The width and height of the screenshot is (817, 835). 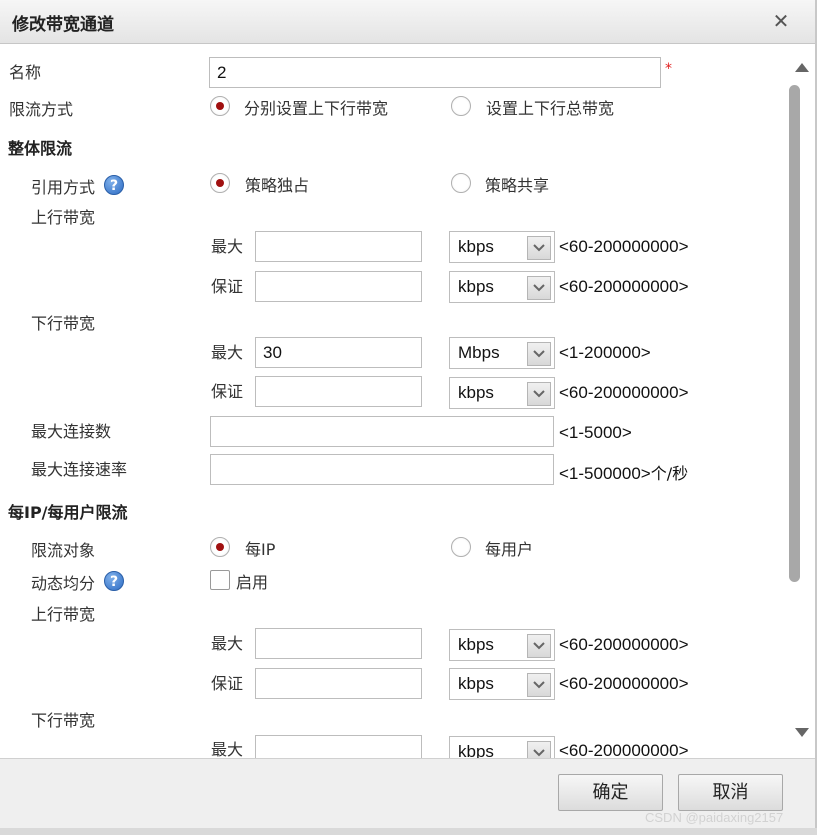 I want to click on vertical-scrollbar, so click(x=800, y=402).